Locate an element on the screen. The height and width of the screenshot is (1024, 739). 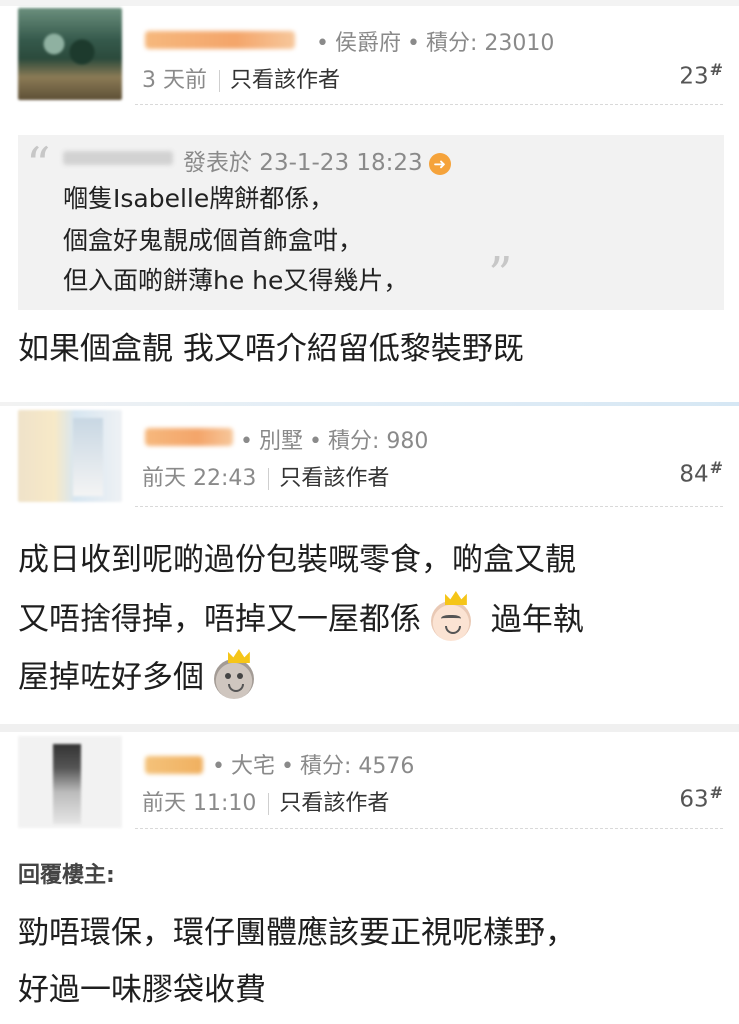
post-body-text: 過年執 is located at coordinates (537, 619).